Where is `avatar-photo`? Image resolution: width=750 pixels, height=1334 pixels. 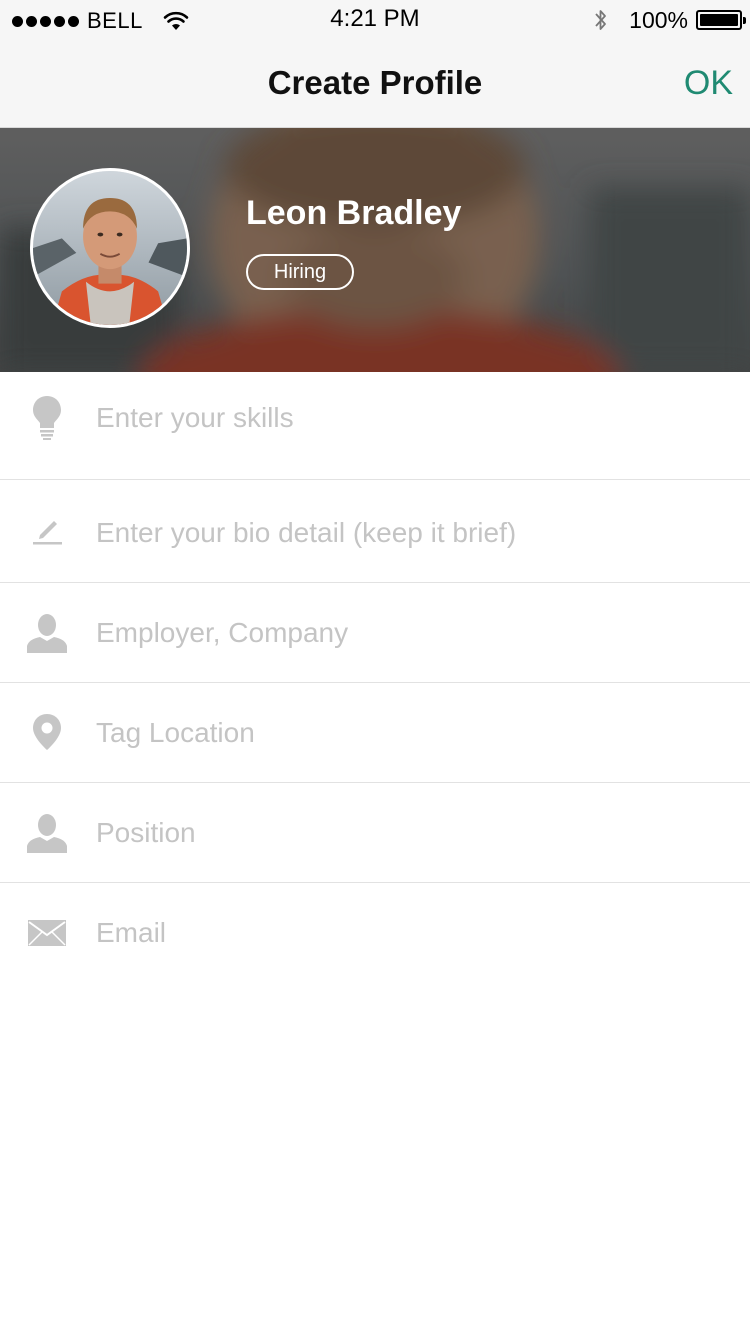 avatar-photo is located at coordinates (110, 248).